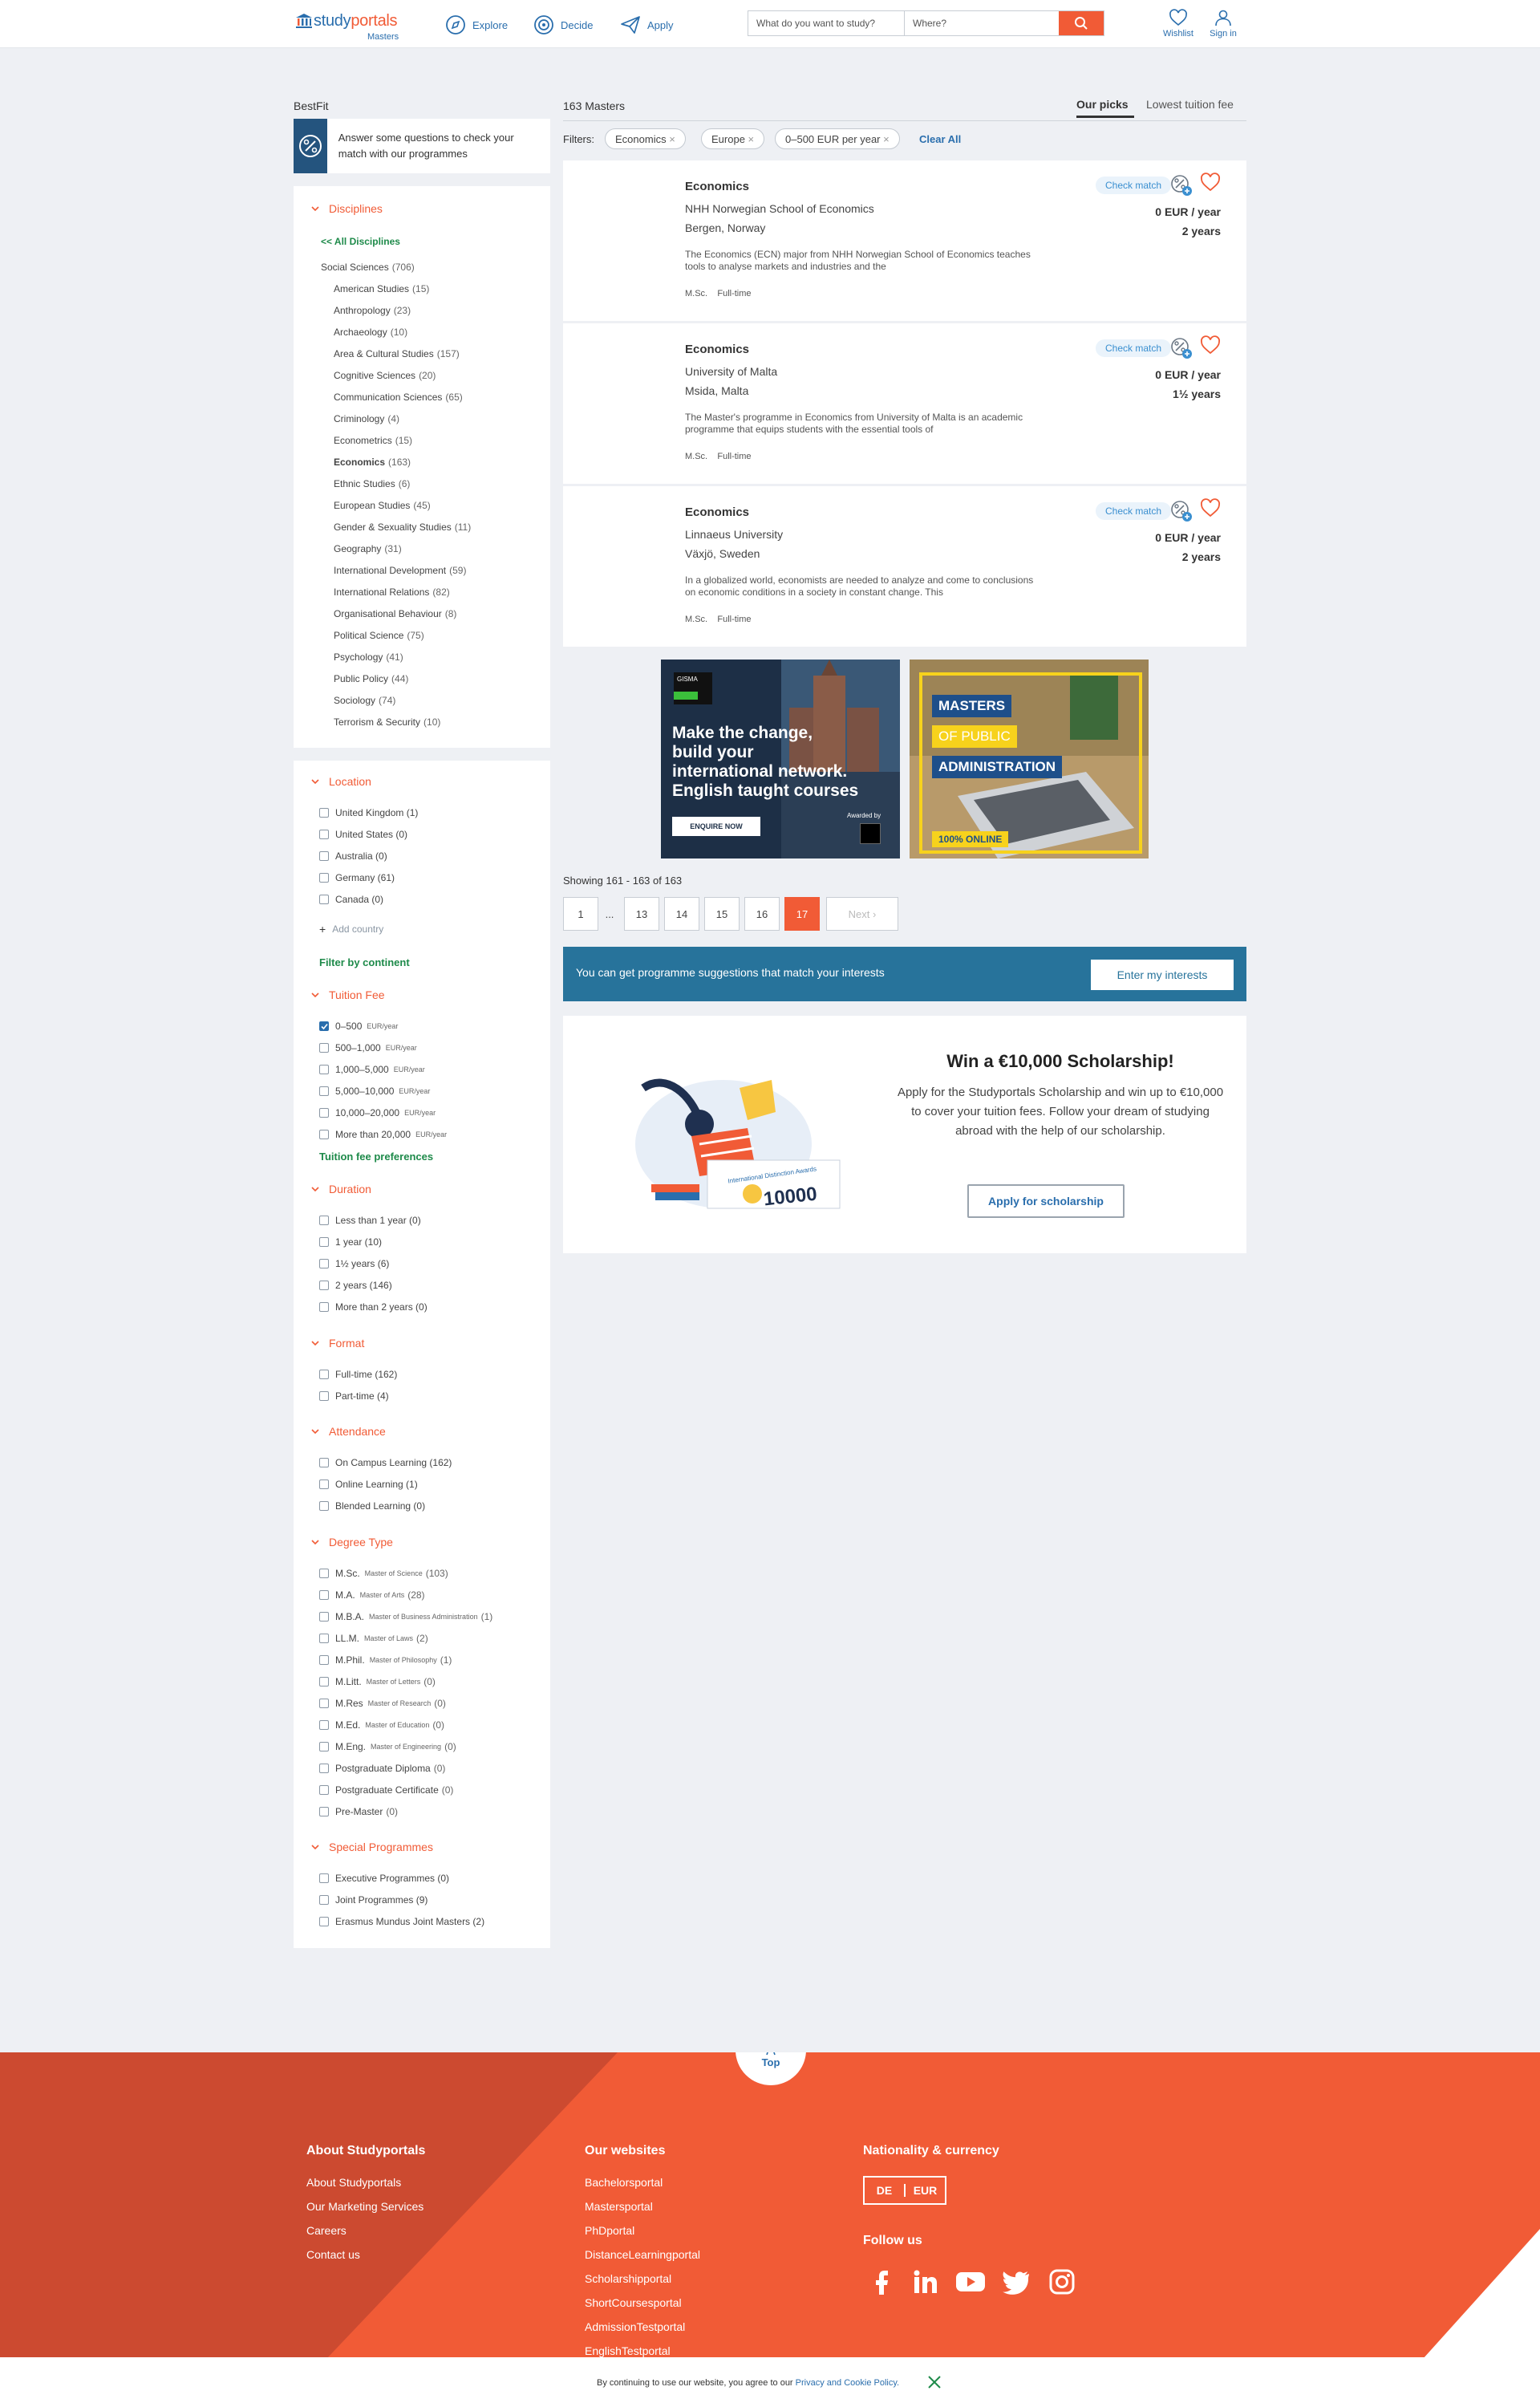 The image size is (1540, 2407). I want to click on page-14: 14, so click(681, 914).